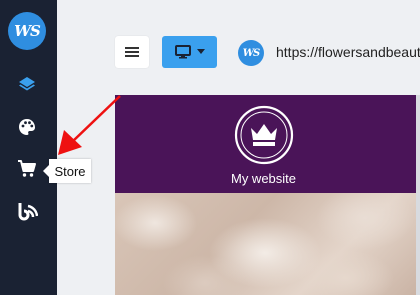 The width and height of the screenshot is (420, 295). I want to click on site-url: https://flowersandbeauty., so click(348, 52).